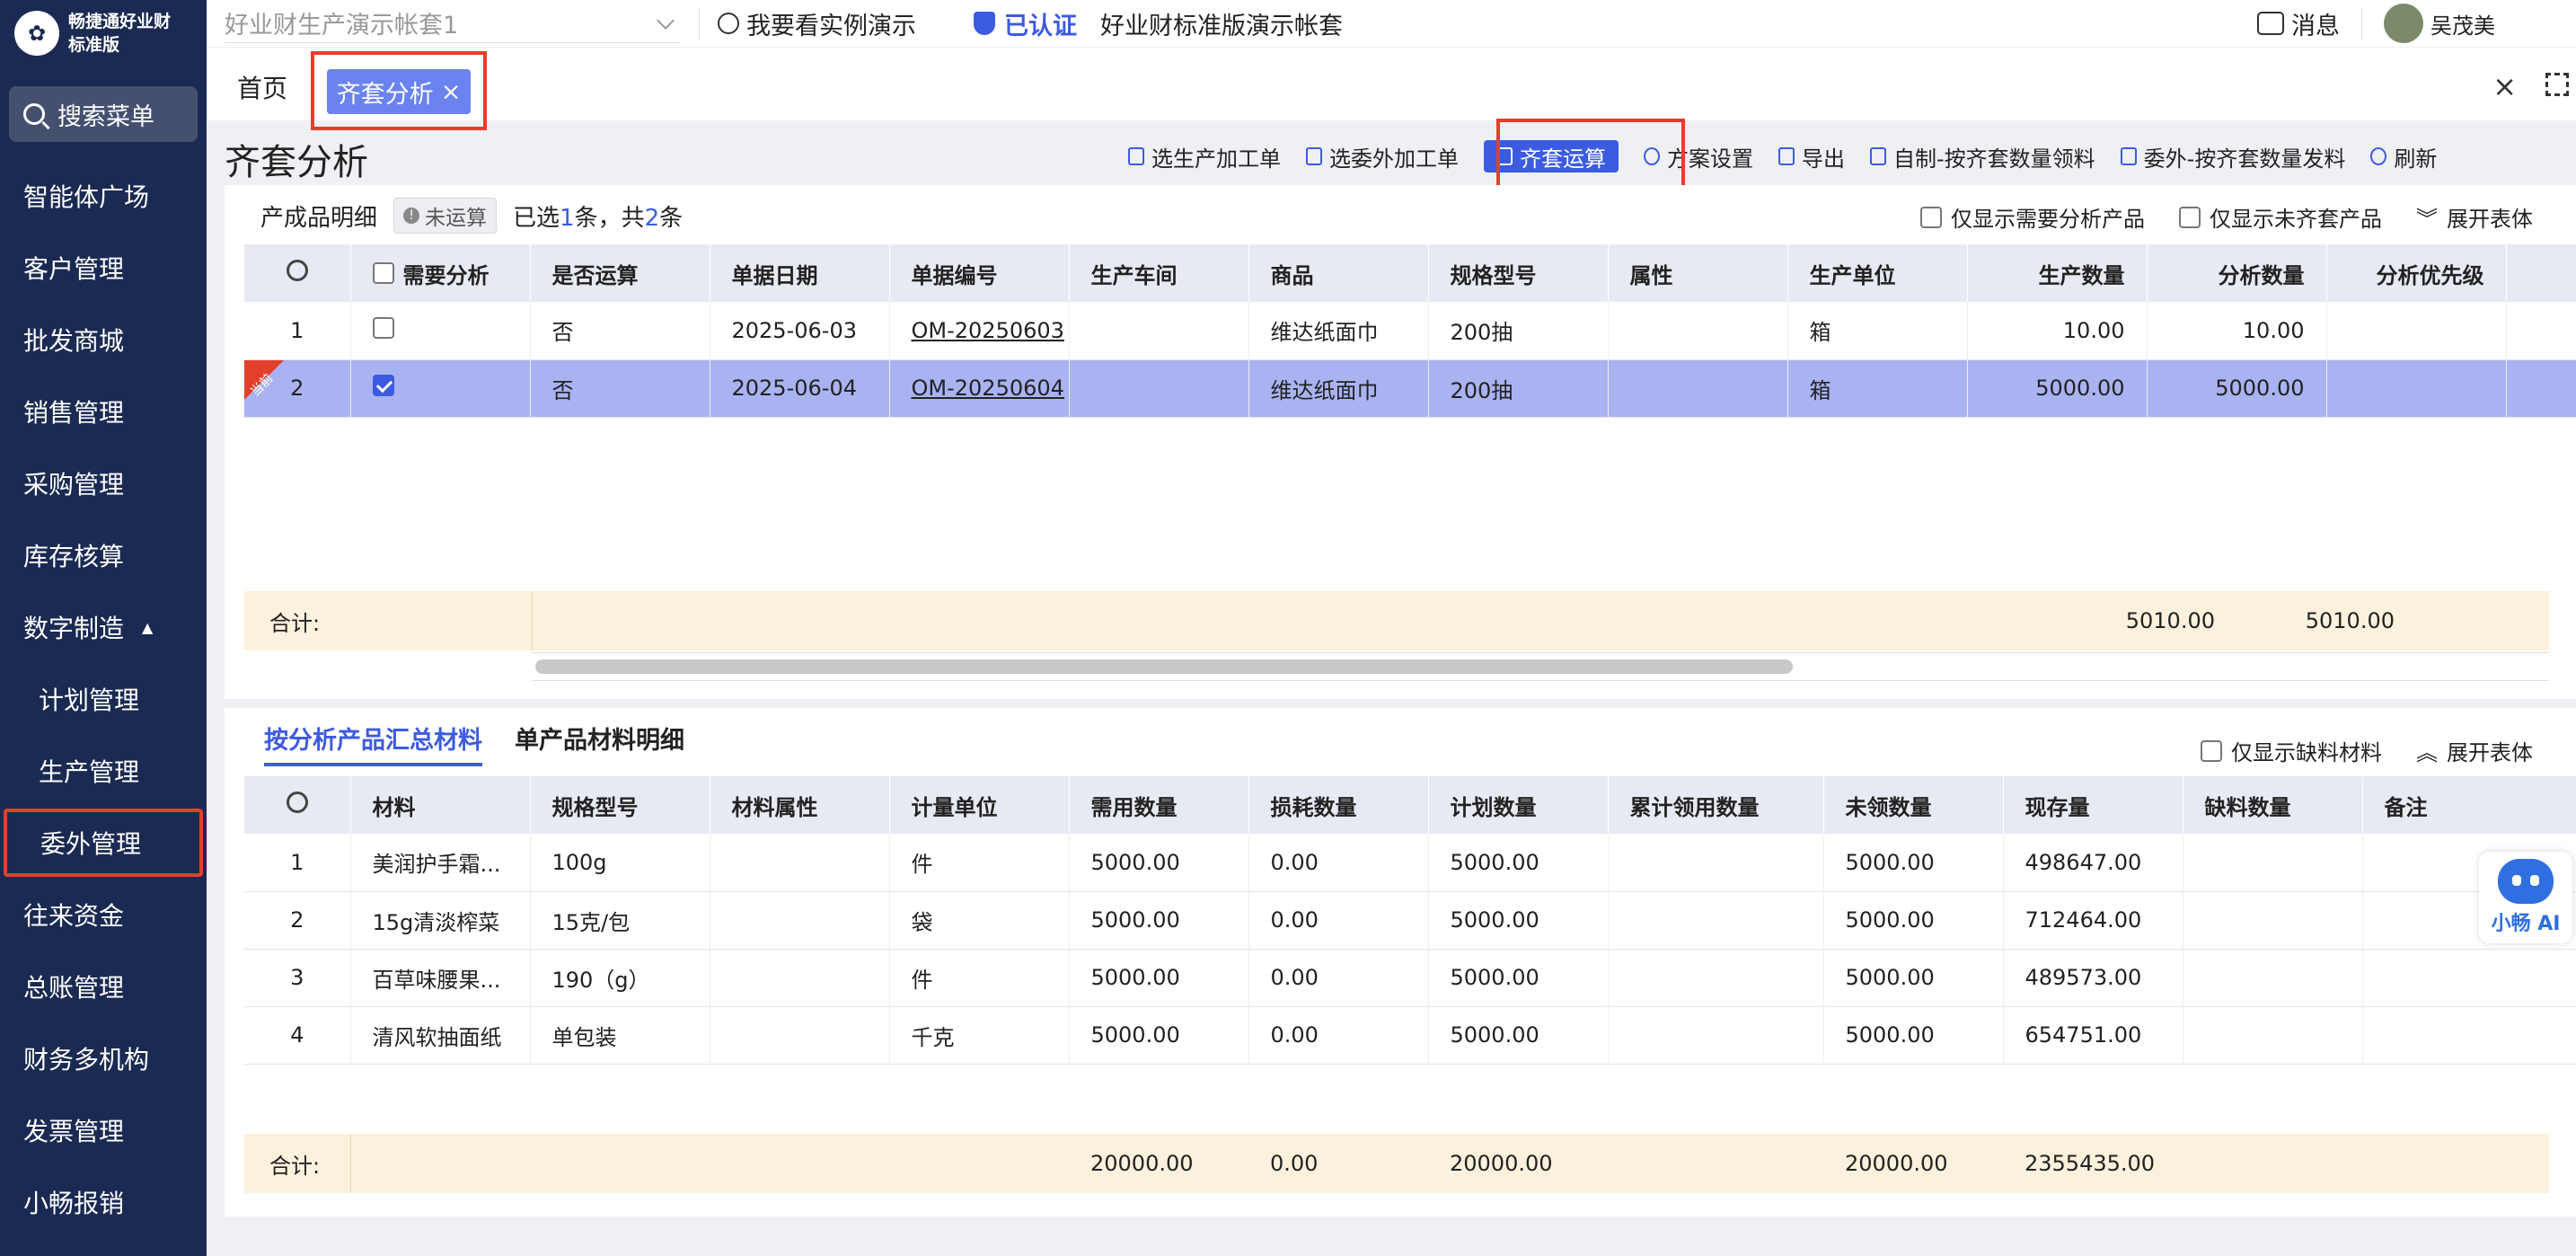 The image size is (2576, 1256). I want to click on sidebar-item-ledger: 总账管理, so click(103, 986).